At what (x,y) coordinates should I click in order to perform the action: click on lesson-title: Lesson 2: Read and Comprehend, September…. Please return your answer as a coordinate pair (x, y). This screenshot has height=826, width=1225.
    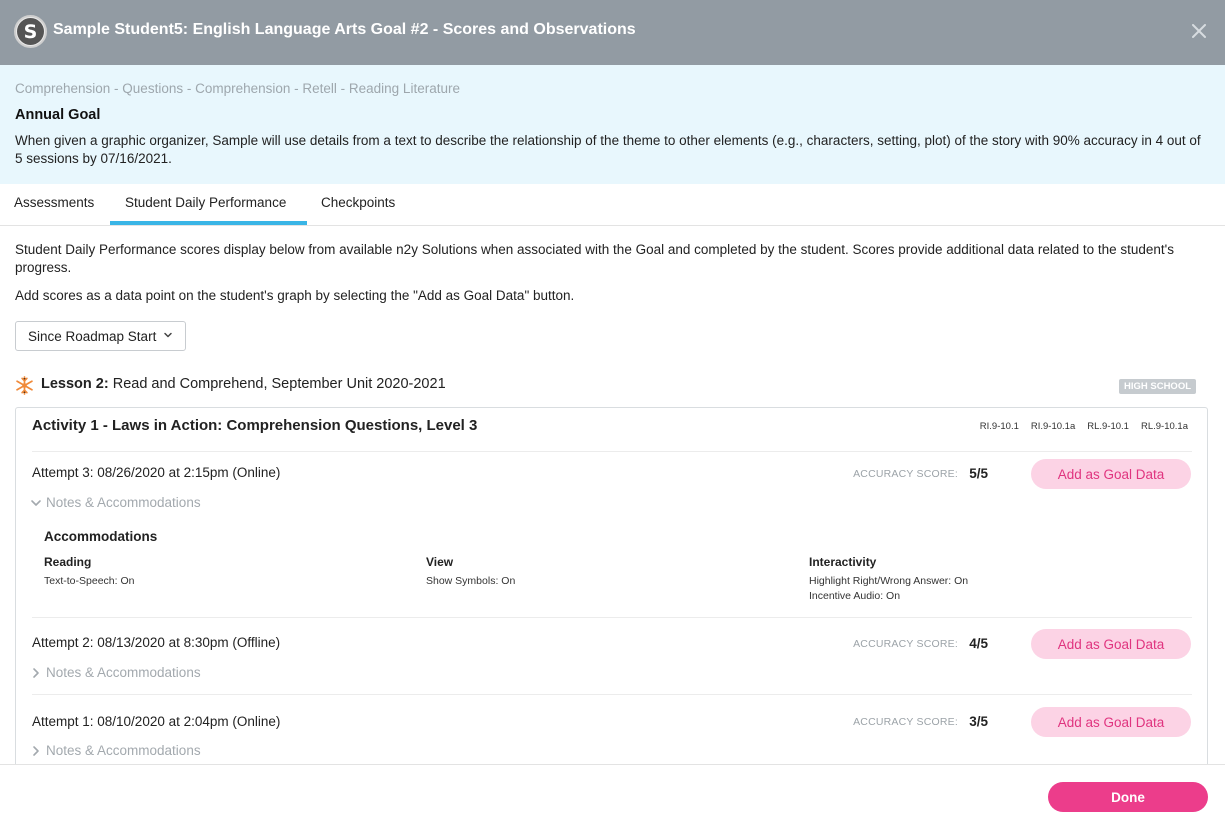
    Looking at the image, I should click on (243, 384).